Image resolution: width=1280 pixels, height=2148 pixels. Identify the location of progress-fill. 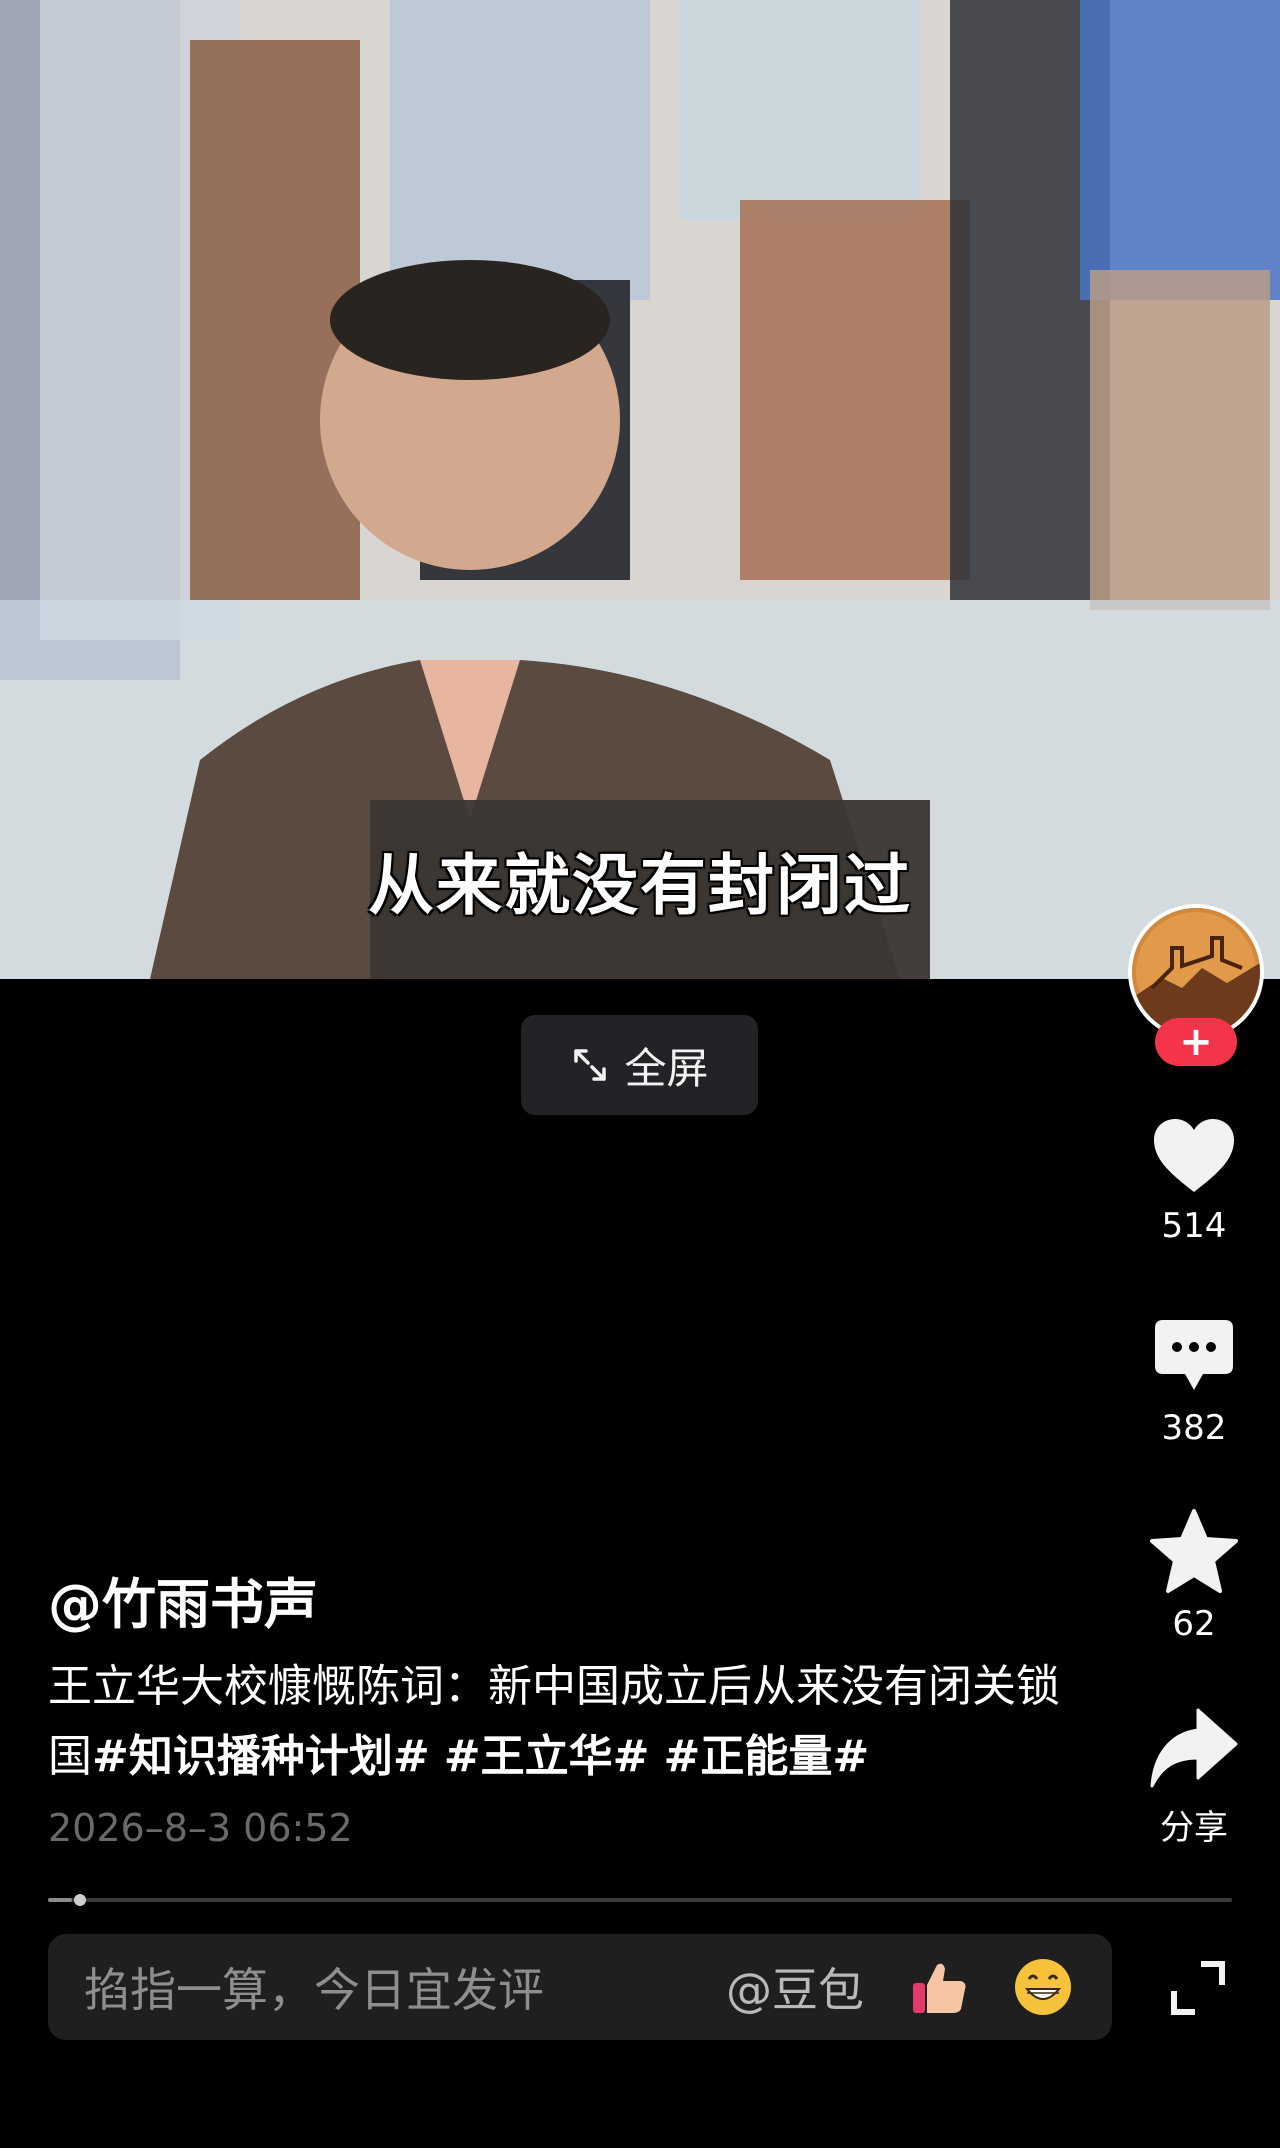
(60, 1900).